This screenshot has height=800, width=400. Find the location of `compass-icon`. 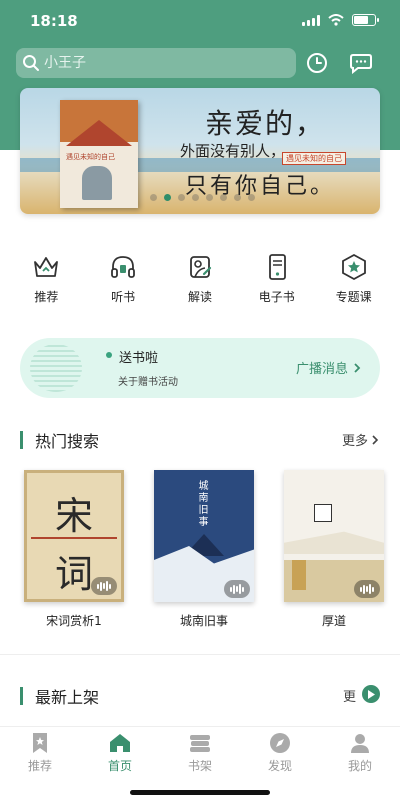

compass-icon is located at coordinates (280, 743).